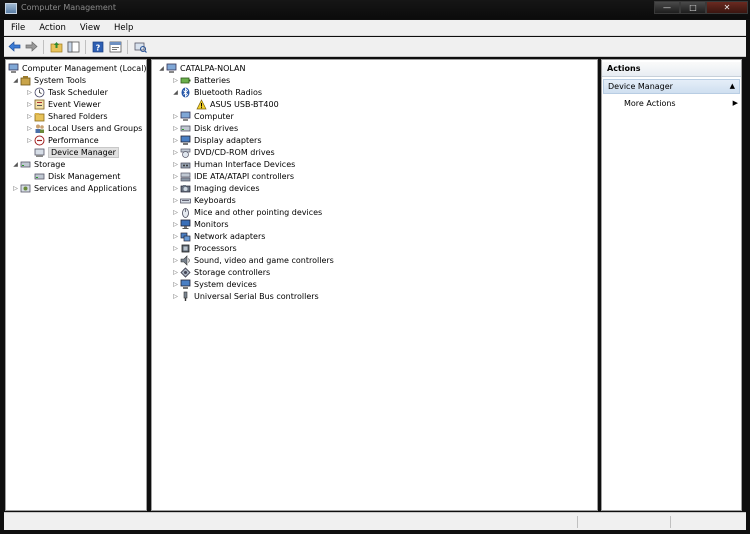  What do you see at coordinates (650, 103) in the screenshot?
I see `more-actions-label: More Actions` at bounding box center [650, 103].